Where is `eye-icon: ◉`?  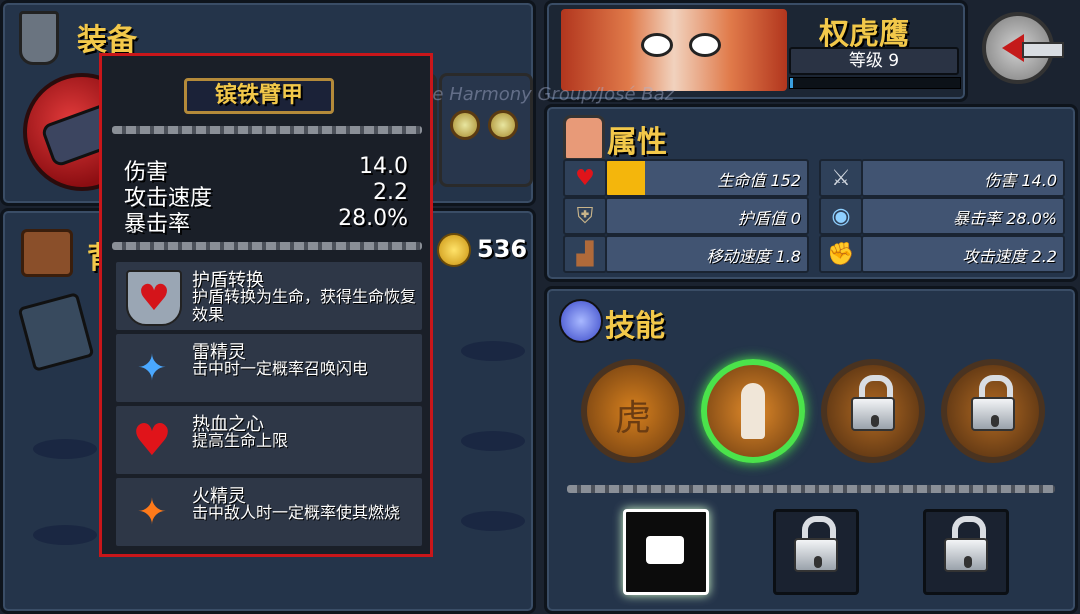
eye-icon: ◉ is located at coordinates (841, 216).